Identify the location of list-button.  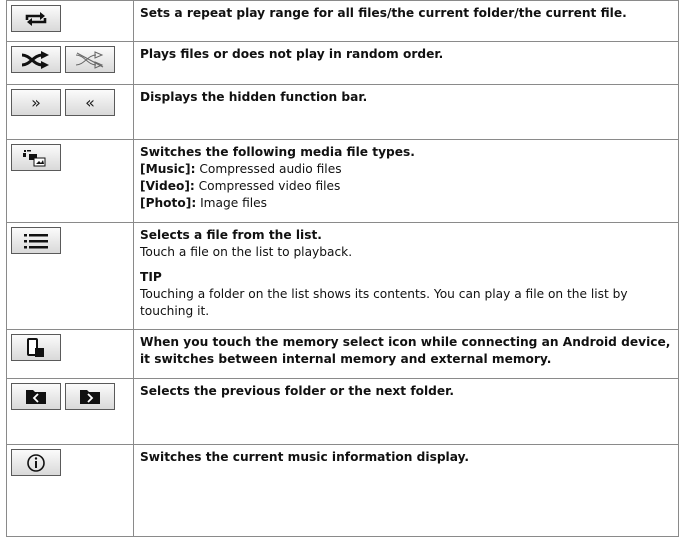
(36, 240).